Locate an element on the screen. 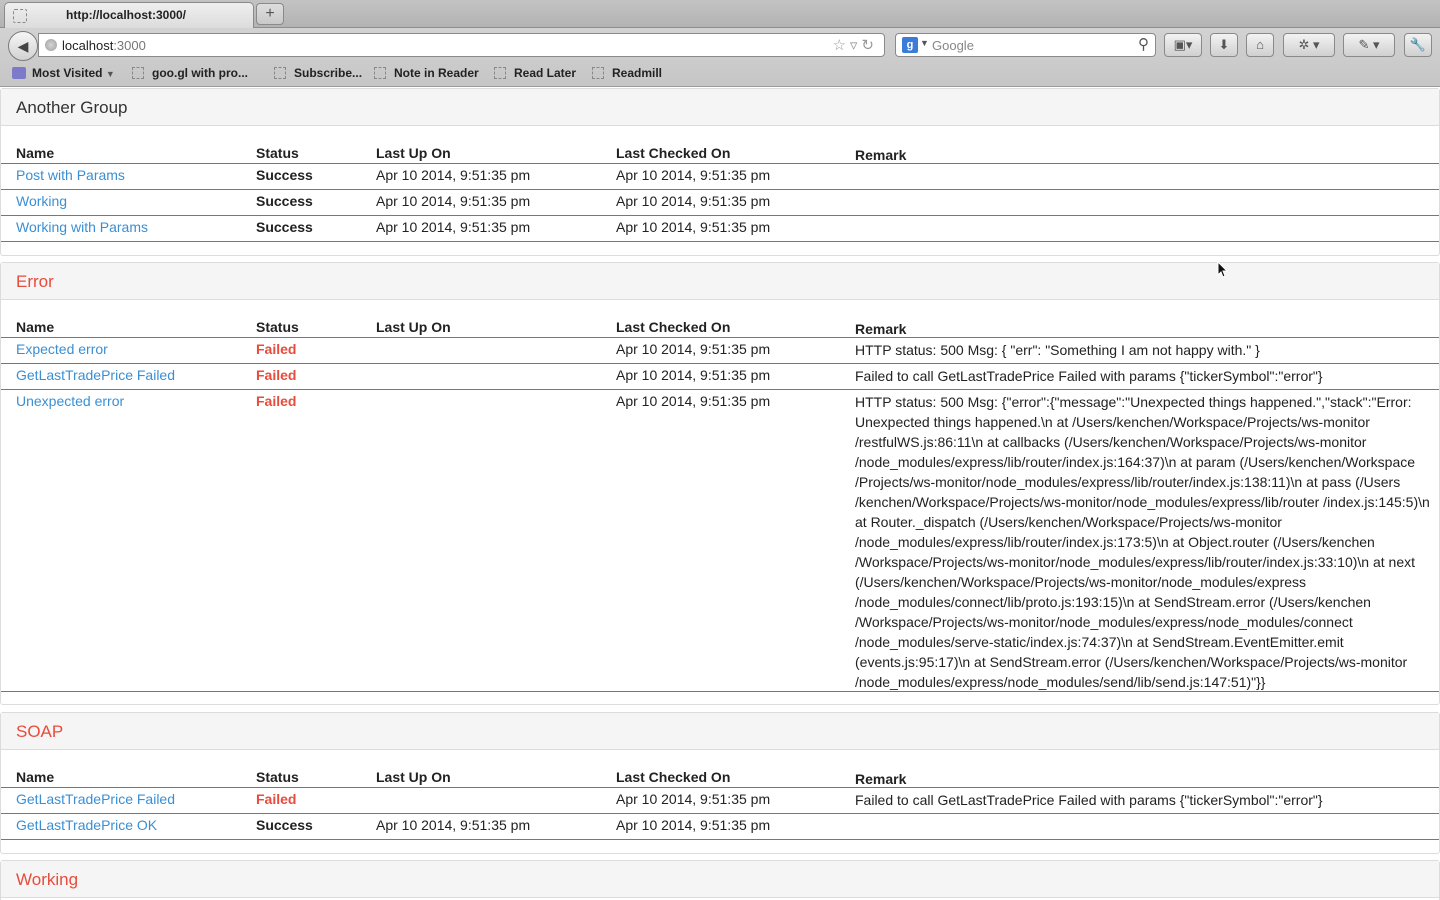 Image resolution: width=1440 pixels, height=900 pixels. bookmarks-menu-button: ▣▾ is located at coordinates (1183, 45).